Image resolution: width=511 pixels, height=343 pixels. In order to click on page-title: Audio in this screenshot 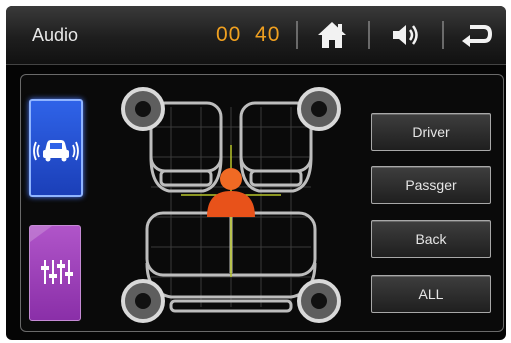, I will do `click(55, 35)`.